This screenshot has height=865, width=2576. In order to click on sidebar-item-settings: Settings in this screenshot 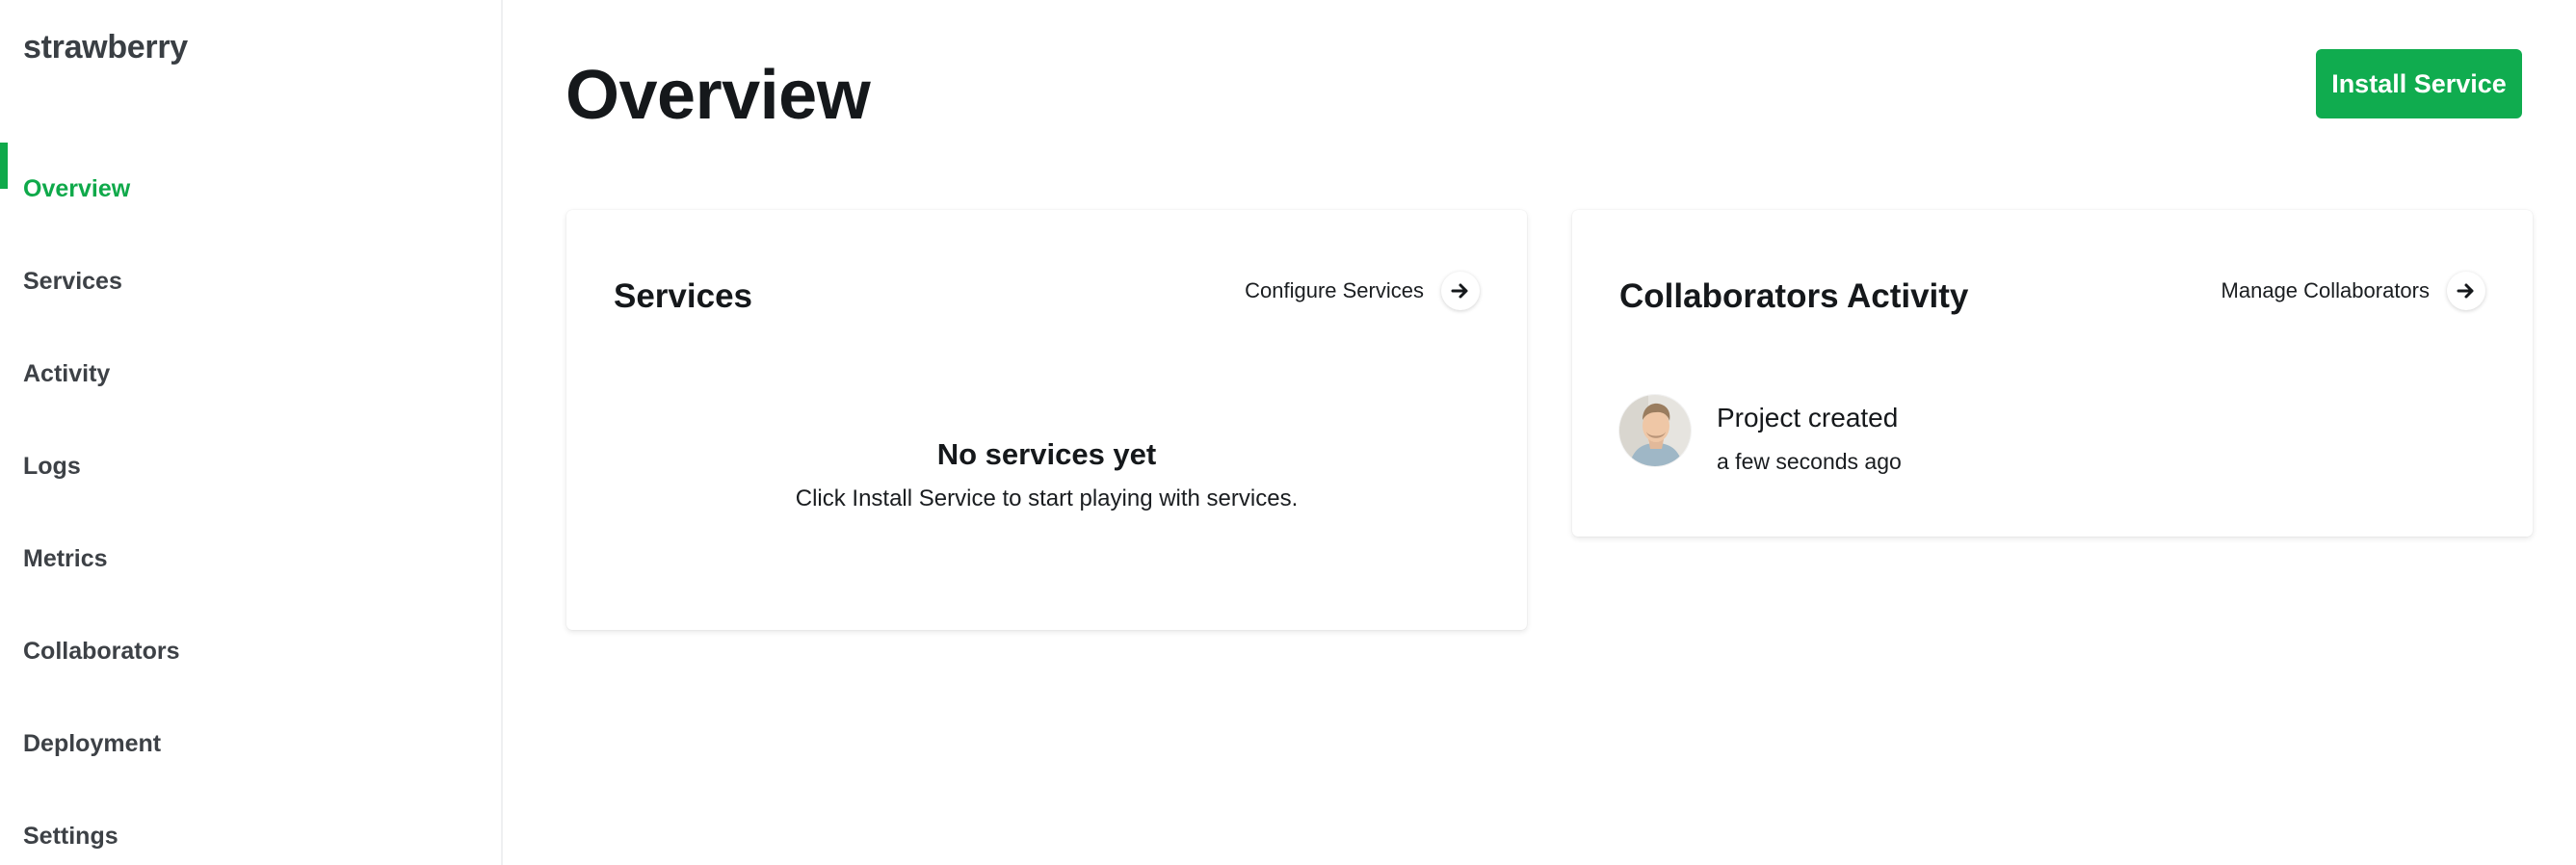, I will do `click(250, 827)`.